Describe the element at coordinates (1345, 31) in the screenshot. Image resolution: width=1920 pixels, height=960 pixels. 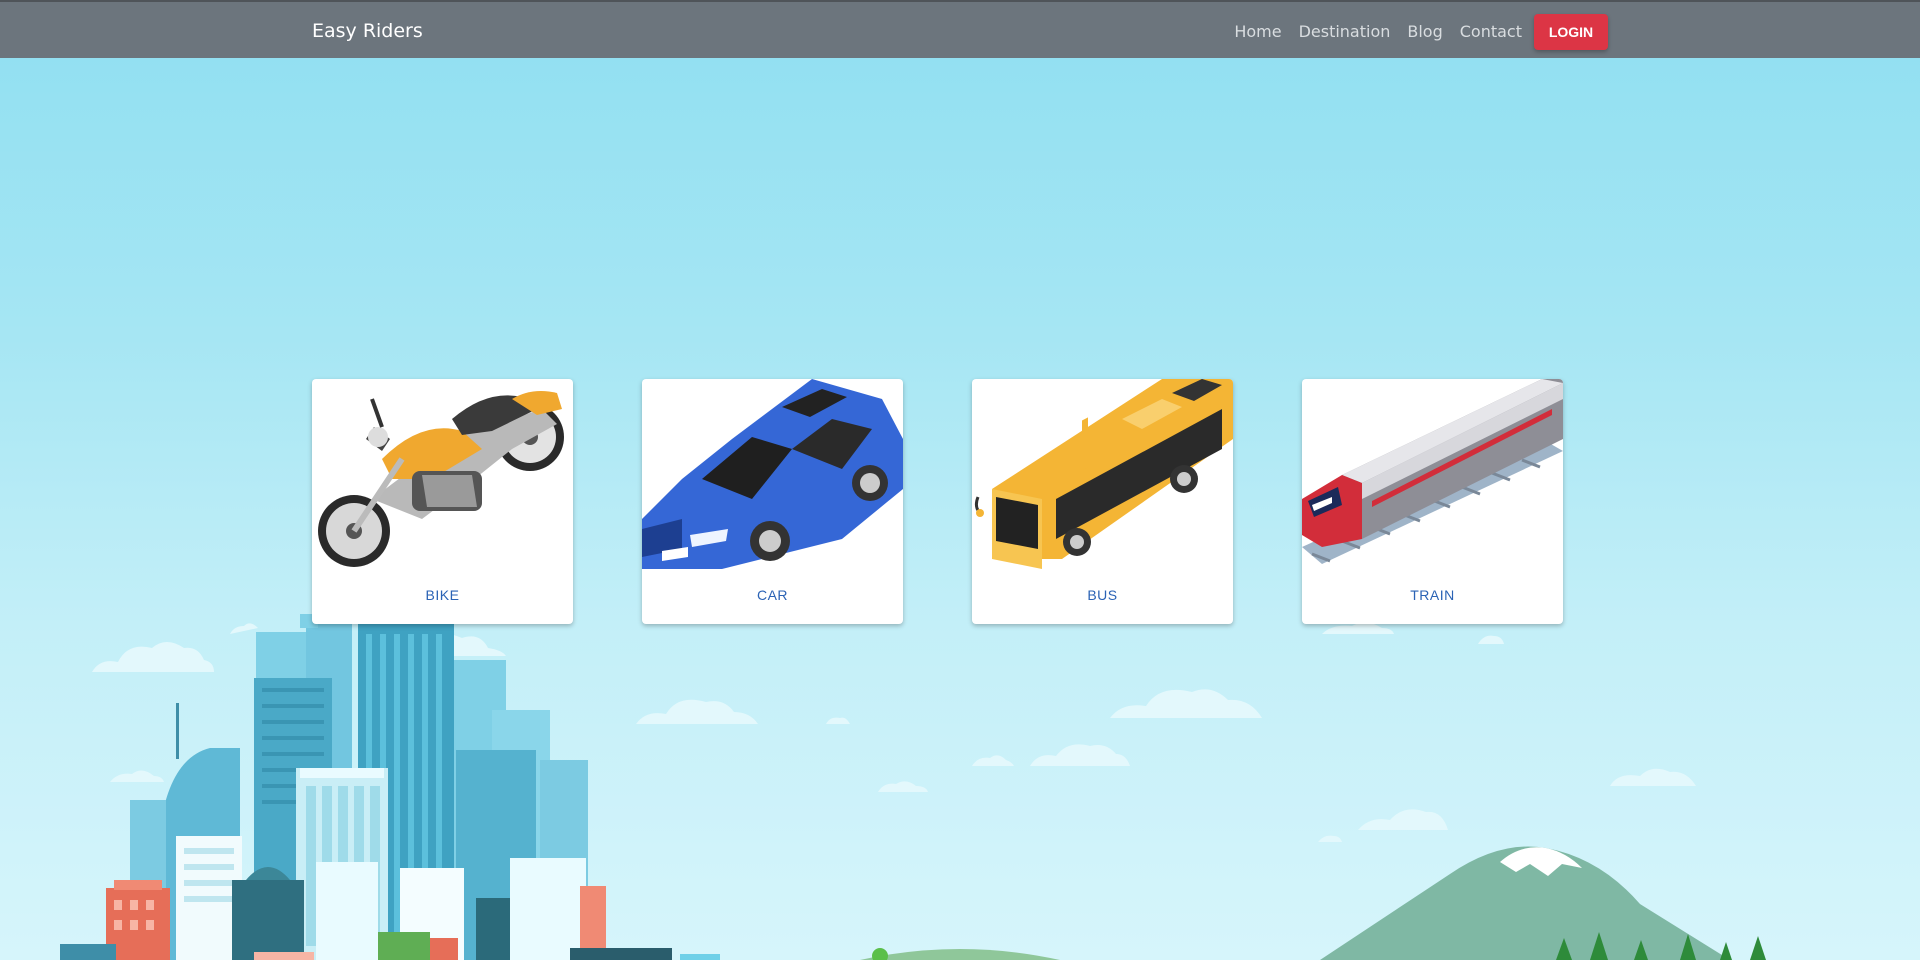
I see `nav-link-destination: Destination` at that location.